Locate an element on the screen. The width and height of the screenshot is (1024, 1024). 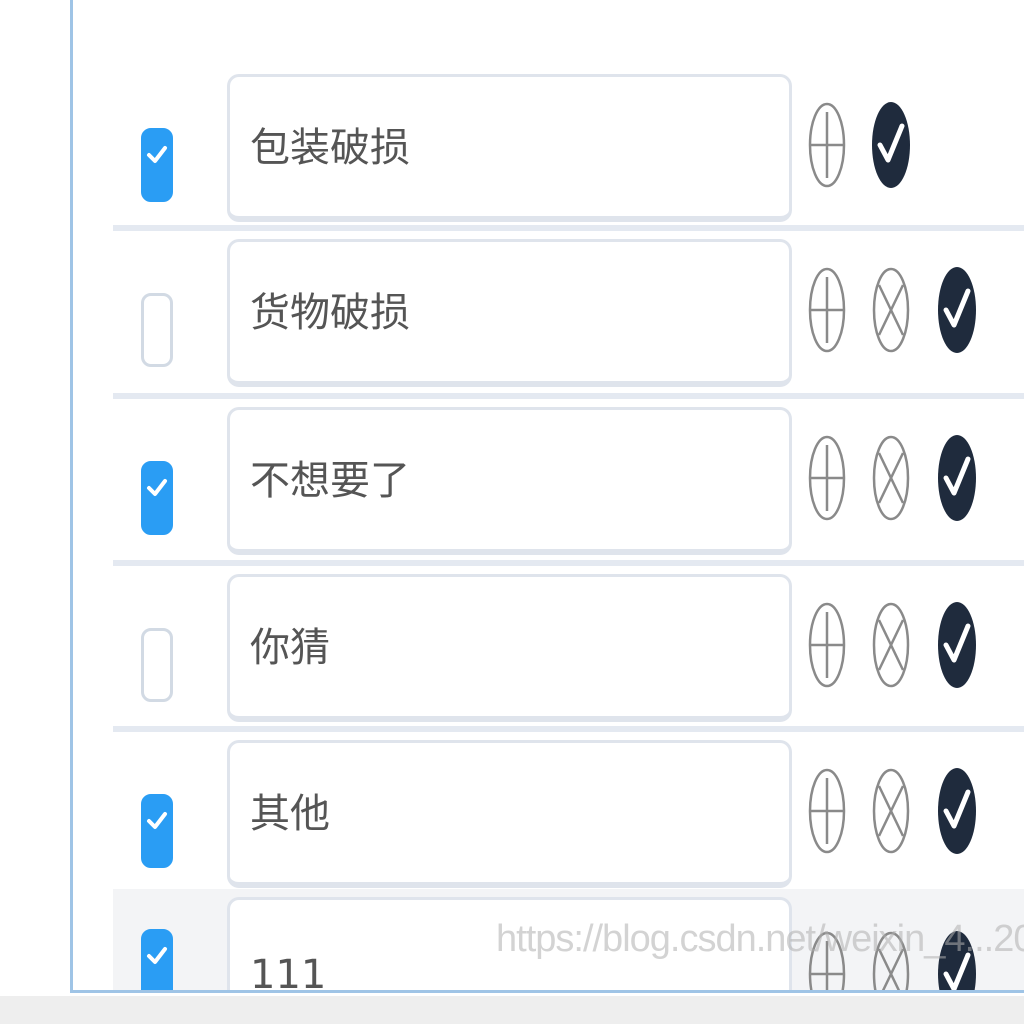
reason-text-input: 不想要了 is located at coordinates (509, 481).